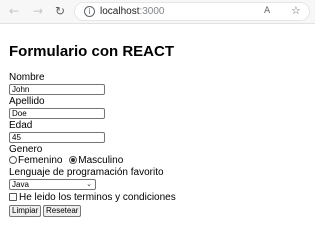 This screenshot has width=320, height=240. I want to click on browser-toolbar: ← → ↻ i localhost:3000 A ☆, so click(157, 12).